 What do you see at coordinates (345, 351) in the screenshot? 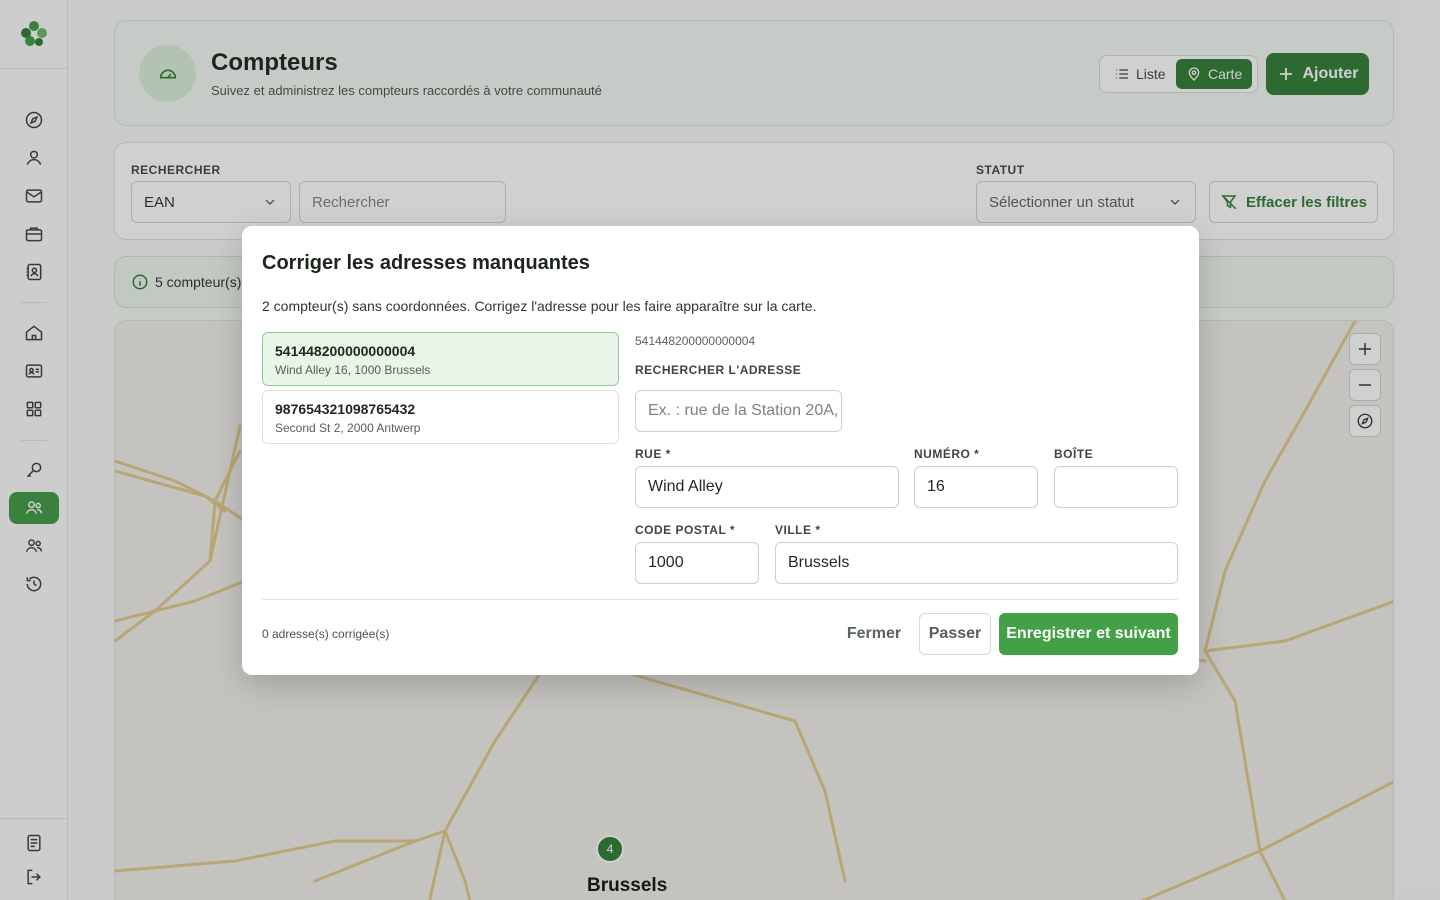
I see `meter-ean: 541448200000000004` at bounding box center [345, 351].